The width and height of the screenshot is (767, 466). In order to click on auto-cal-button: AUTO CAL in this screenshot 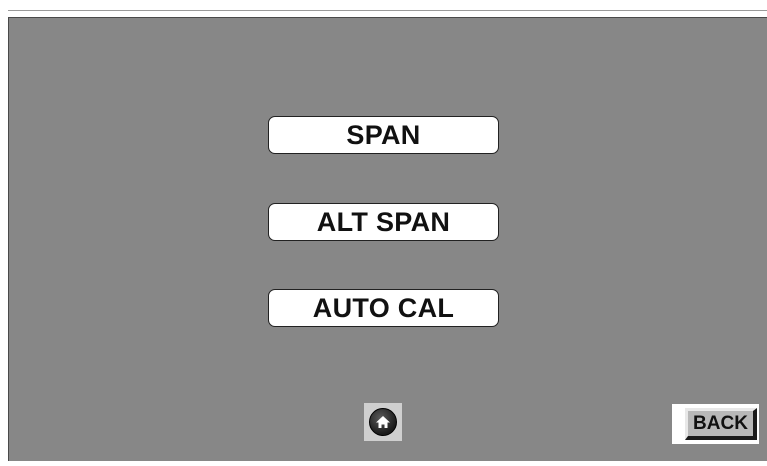, I will do `click(383, 308)`.